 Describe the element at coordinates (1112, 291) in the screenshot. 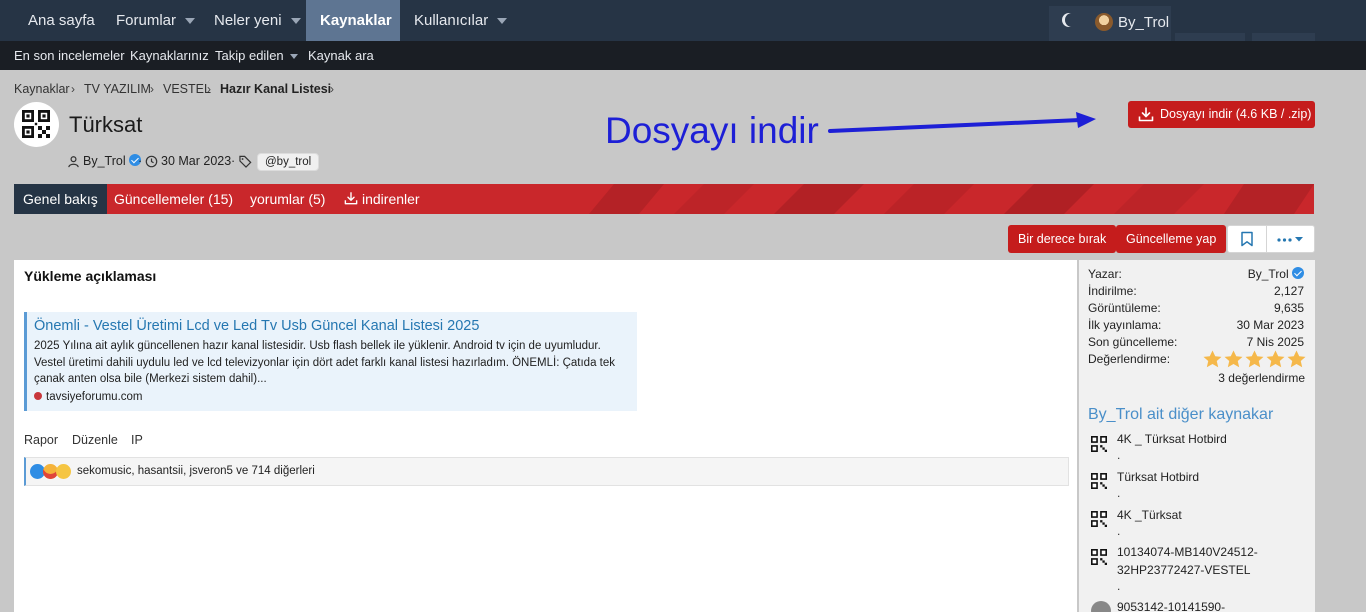

I see `info-label: İndirilme:` at that location.